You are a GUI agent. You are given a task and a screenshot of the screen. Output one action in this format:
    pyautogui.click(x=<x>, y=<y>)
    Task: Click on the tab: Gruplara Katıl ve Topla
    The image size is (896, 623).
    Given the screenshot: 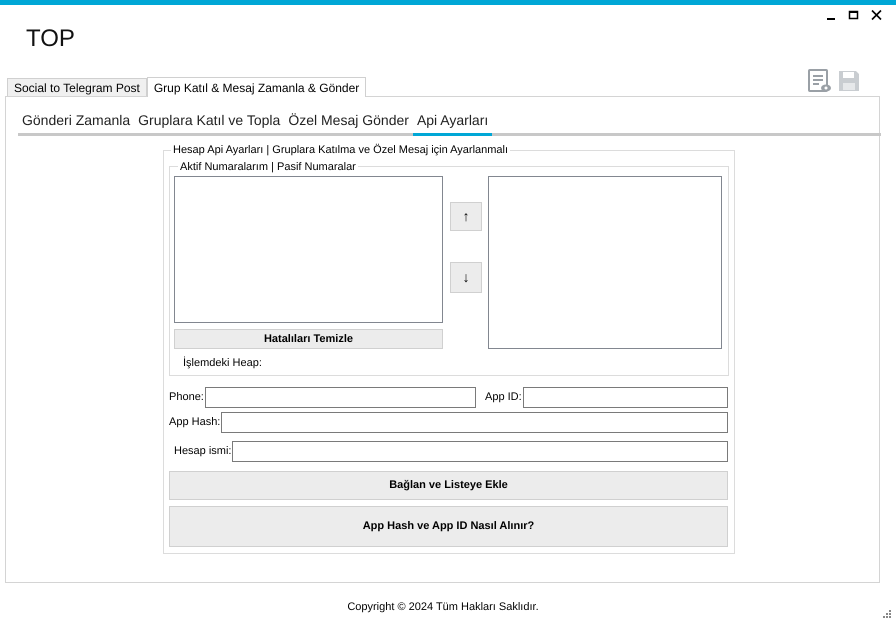 What is the action you would take?
    pyautogui.click(x=209, y=121)
    